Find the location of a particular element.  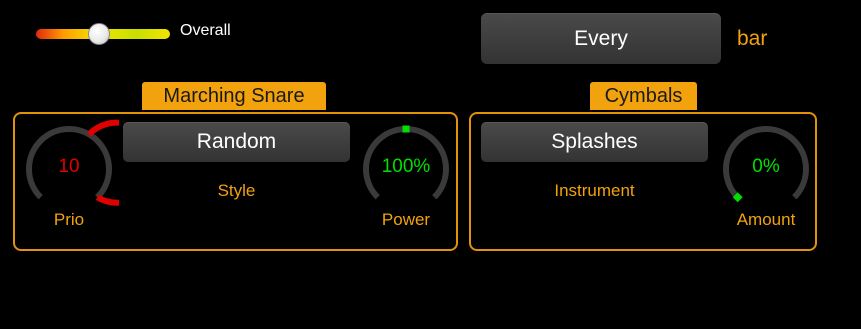

style-label: Style is located at coordinates (236, 190).